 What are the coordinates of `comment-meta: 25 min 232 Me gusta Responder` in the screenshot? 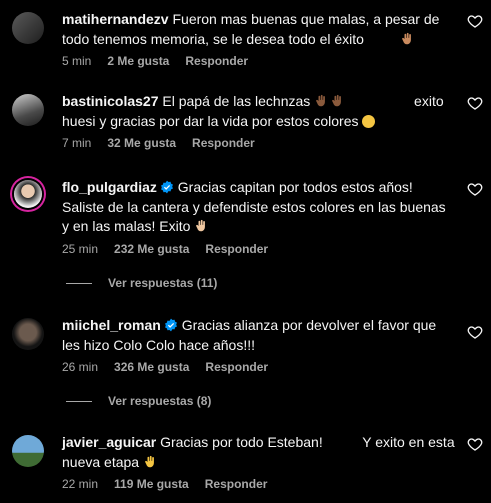 It's located at (258, 249).